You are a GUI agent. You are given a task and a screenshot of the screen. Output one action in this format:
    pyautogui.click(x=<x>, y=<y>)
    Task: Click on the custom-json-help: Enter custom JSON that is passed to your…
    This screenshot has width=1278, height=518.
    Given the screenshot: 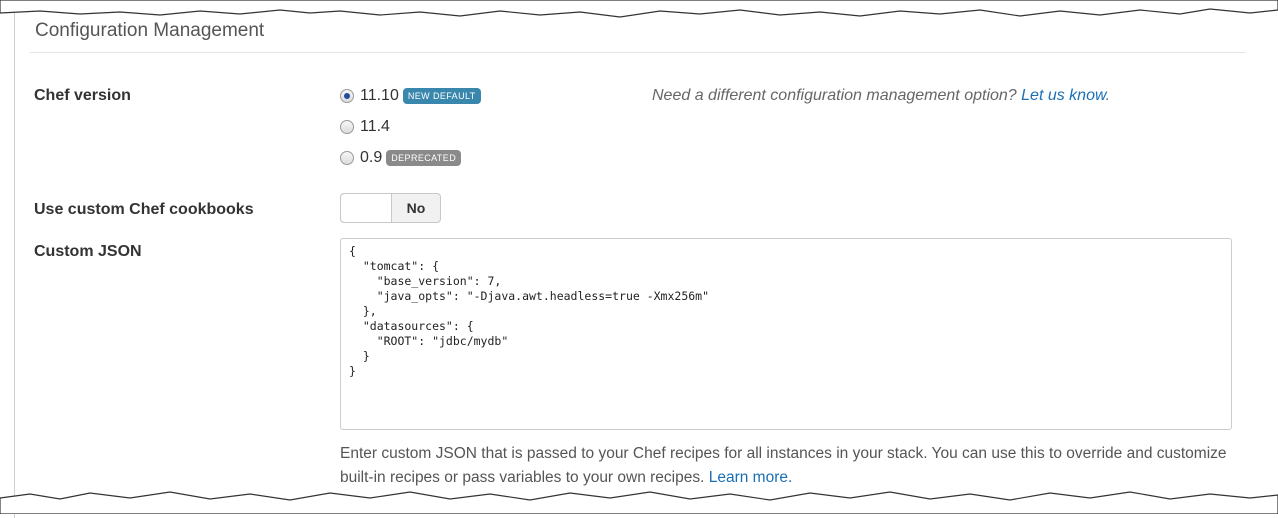 What is the action you would take?
    pyautogui.click(x=795, y=466)
    